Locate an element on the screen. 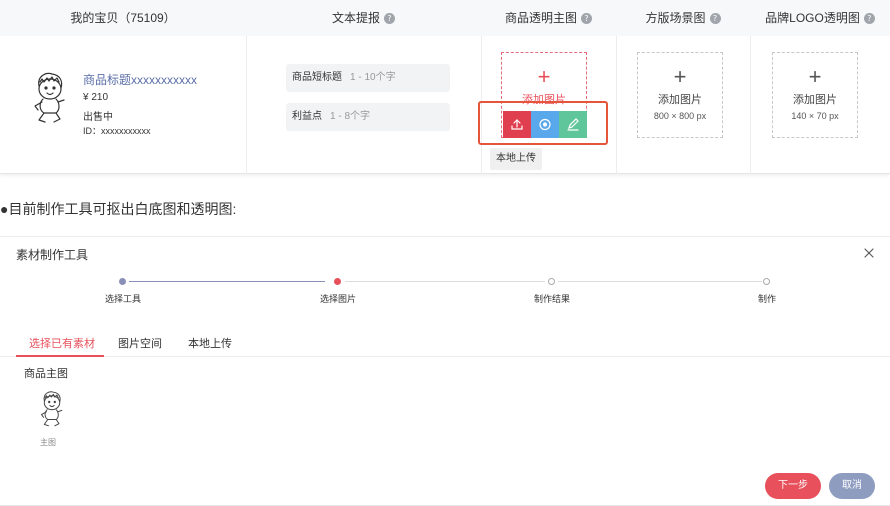 The width and height of the screenshot is (890, 506). main-image-thumbnail is located at coordinates (52, 409).